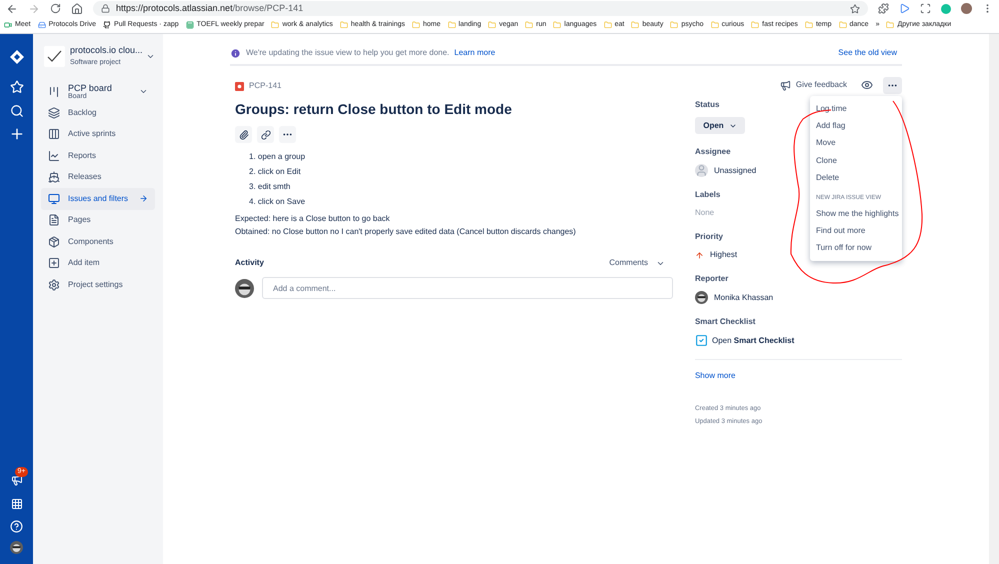  Describe the element at coordinates (348, 53) in the screenshot. I see `banner-text: We're updating the issue view to help you get more done.` at that location.